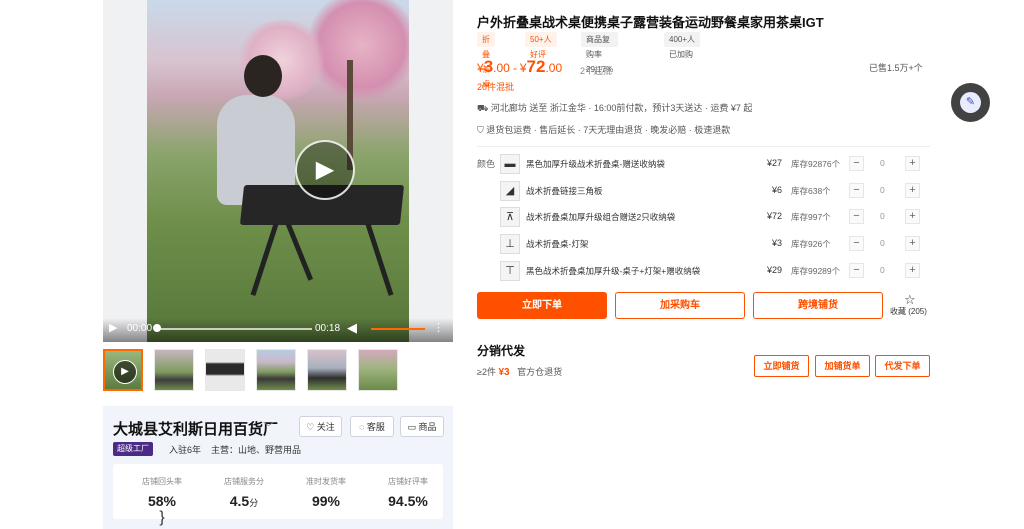  Describe the element at coordinates (596, 71) in the screenshot. I see `min-order: 2个起批` at that location.